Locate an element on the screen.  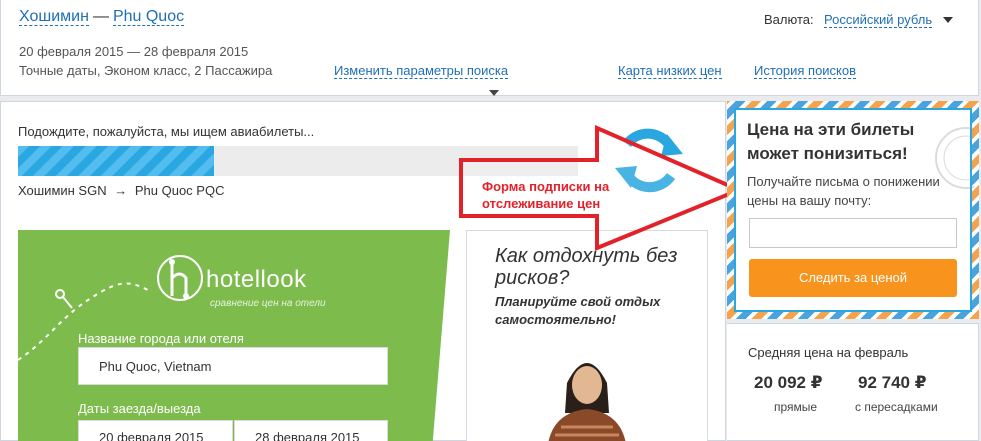
transfer-price: 92 740 ₽ is located at coordinates (892, 383).